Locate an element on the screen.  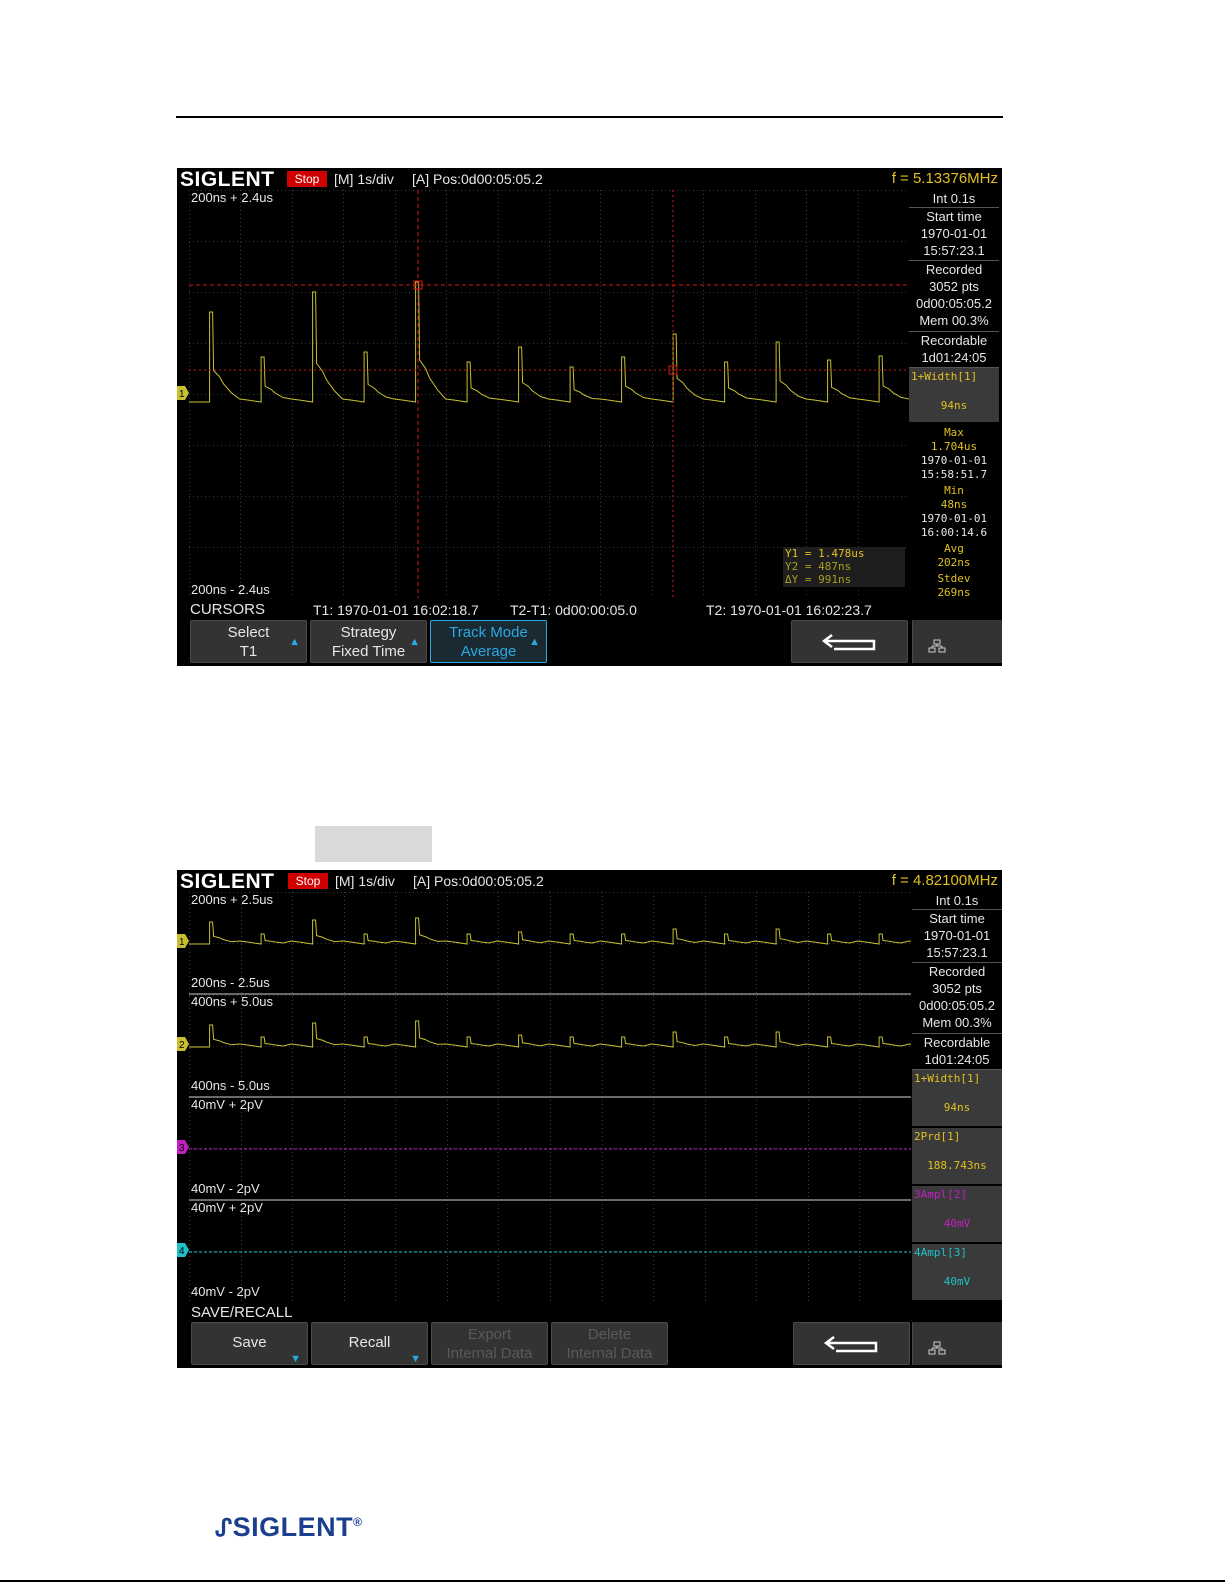
registered-mark: ® is located at coordinates (358, 1522).